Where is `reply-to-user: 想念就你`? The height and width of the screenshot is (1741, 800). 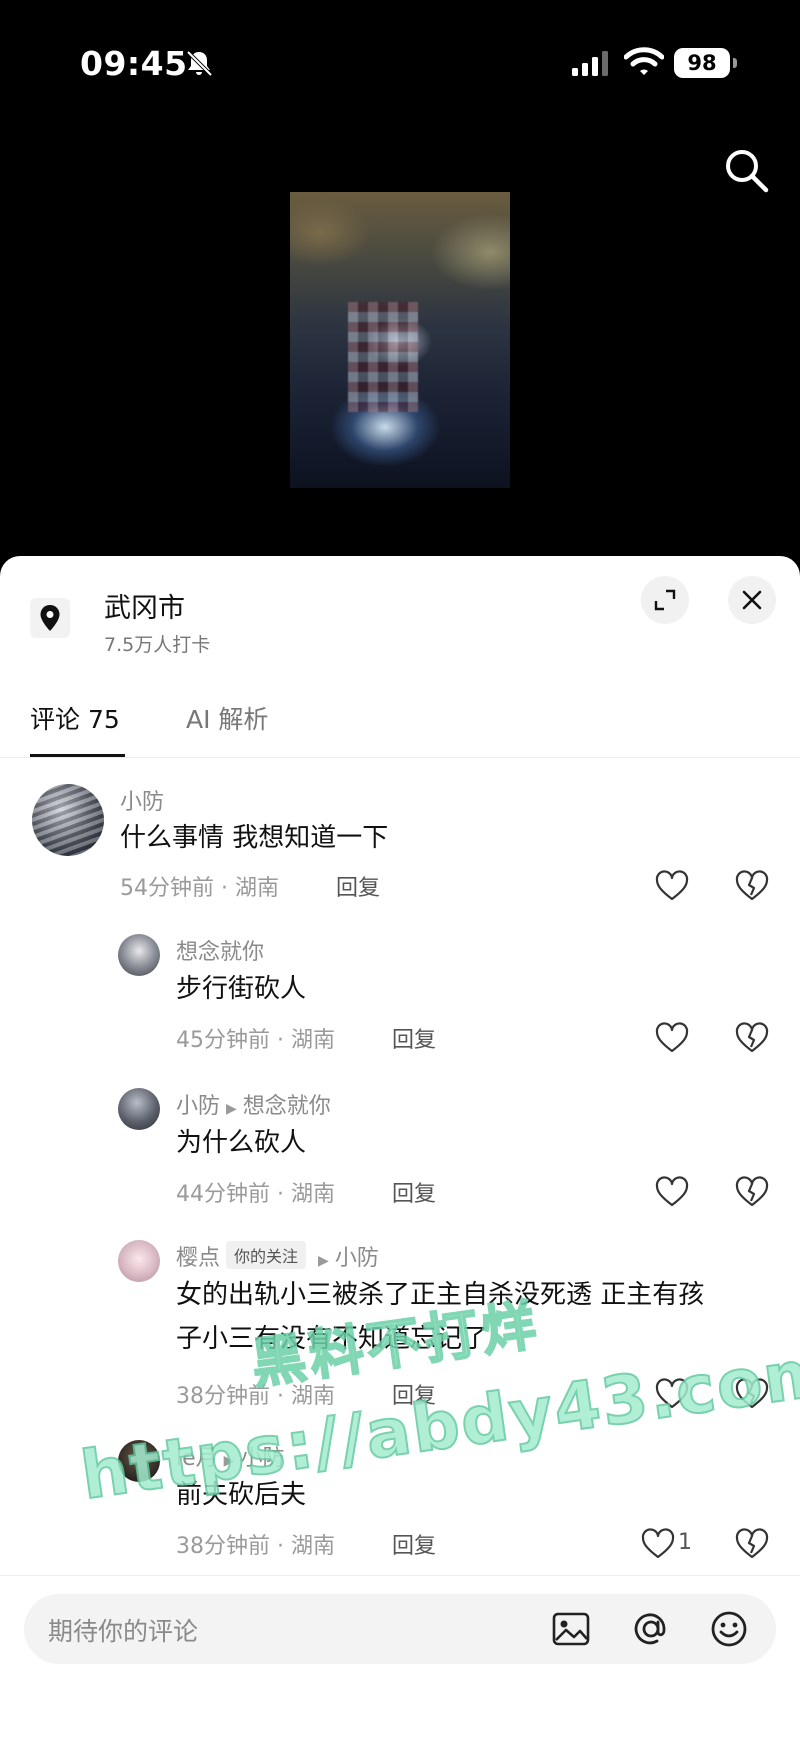
reply-to-user: 想念就你 is located at coordinates (287, 1106).